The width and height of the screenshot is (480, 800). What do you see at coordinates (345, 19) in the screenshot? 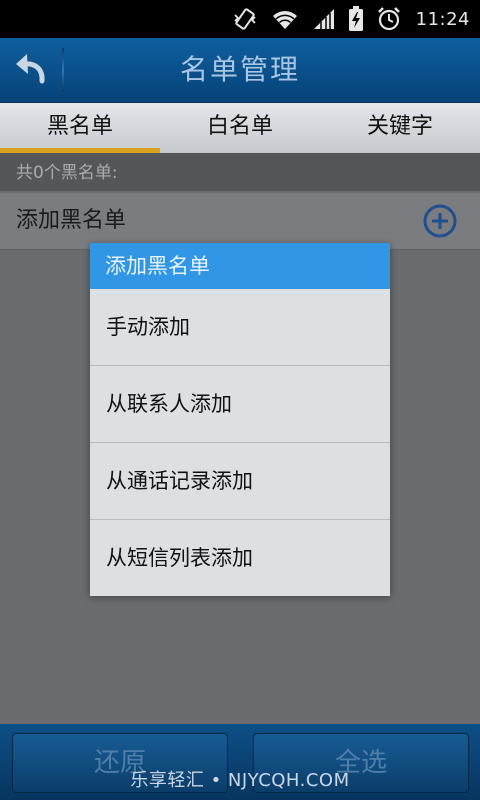
I see `status-icons: 11:24` at bounding box center [345, 19].